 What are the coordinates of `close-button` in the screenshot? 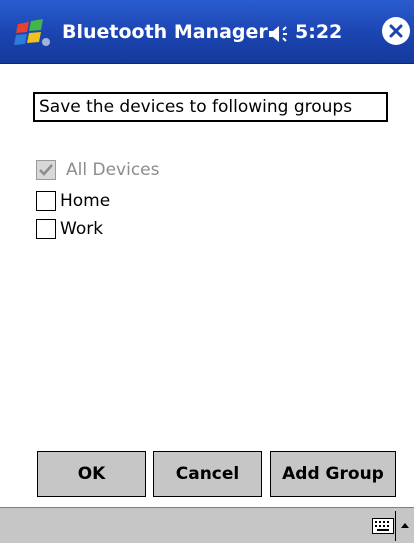 It's located at (396, 31).